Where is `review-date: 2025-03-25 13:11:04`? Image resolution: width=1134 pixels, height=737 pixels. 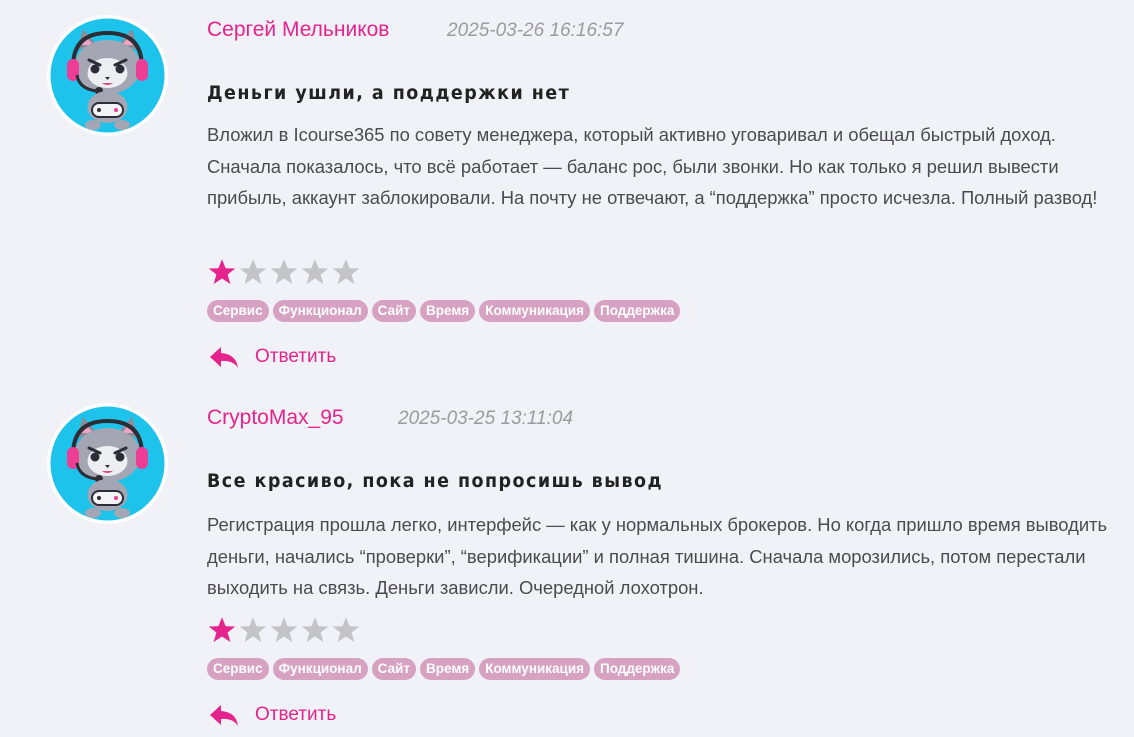 review-date: 2025-03-25 13:11:04 is located at coordinates (486, 418).